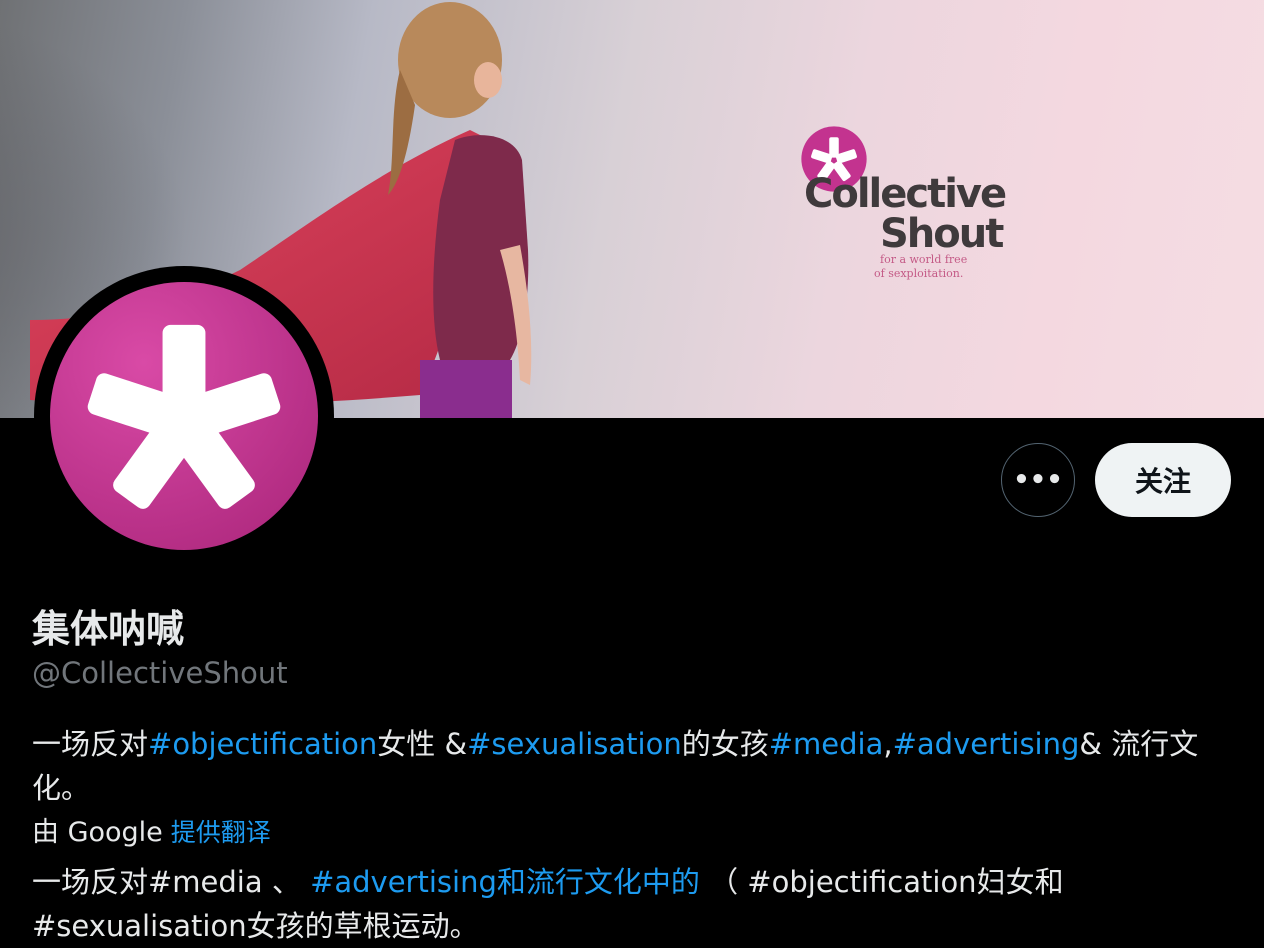  I want to click on hashtag-link-sexualisation: #sexualisation, so click(574, 744).